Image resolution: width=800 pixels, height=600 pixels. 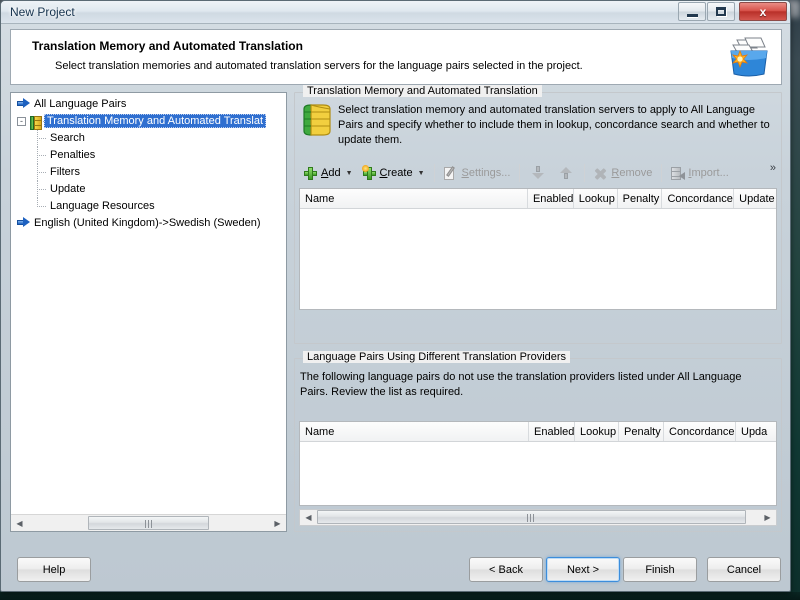 What do you see at coordinates (506, 569) in the screenshot?
I see `back-button: < Back` at bounding box center [506, 569].